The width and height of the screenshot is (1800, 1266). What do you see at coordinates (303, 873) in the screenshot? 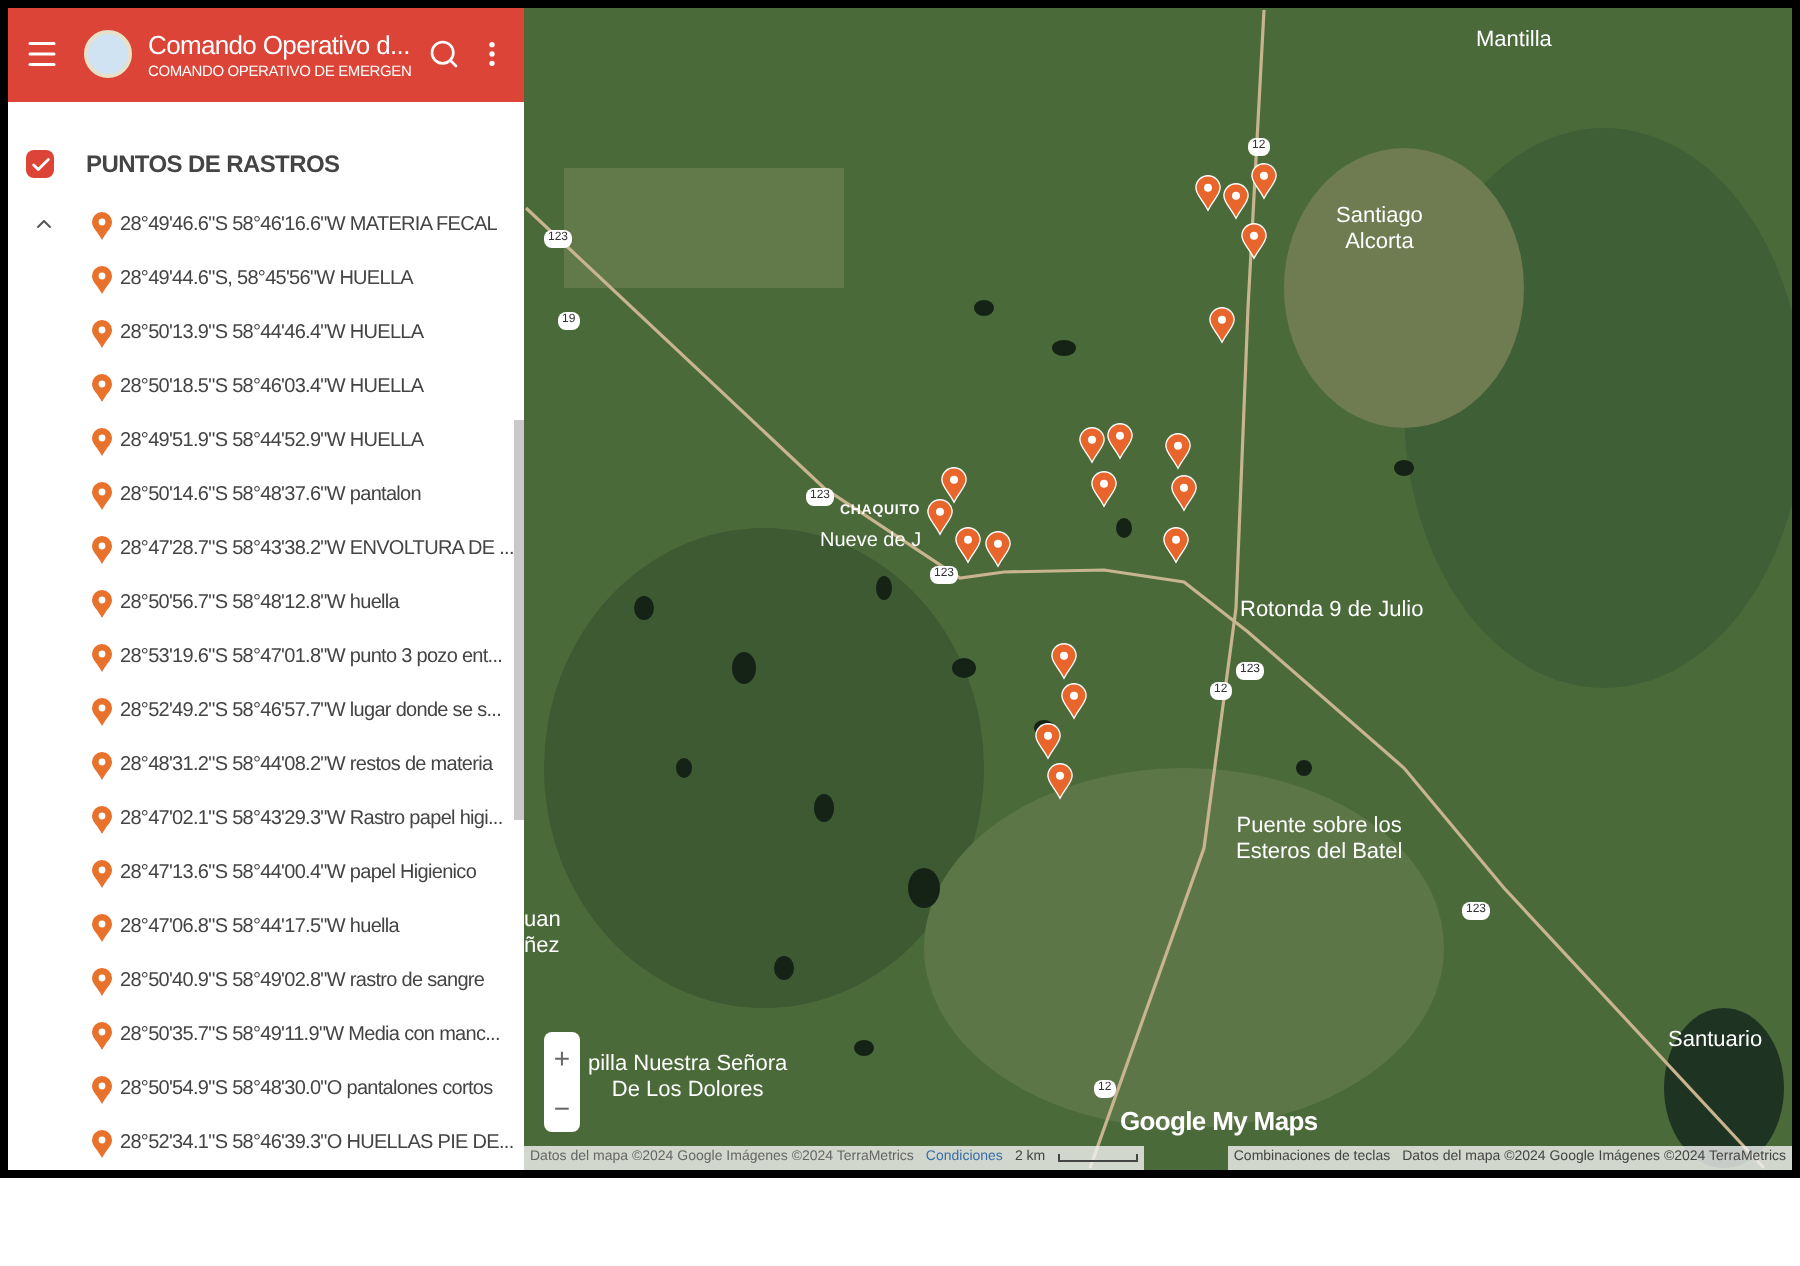
I see `placemark-item: 28°47'13.6"S 58°44'00.4"W papel Higienico` at bounding box center [303, 873].